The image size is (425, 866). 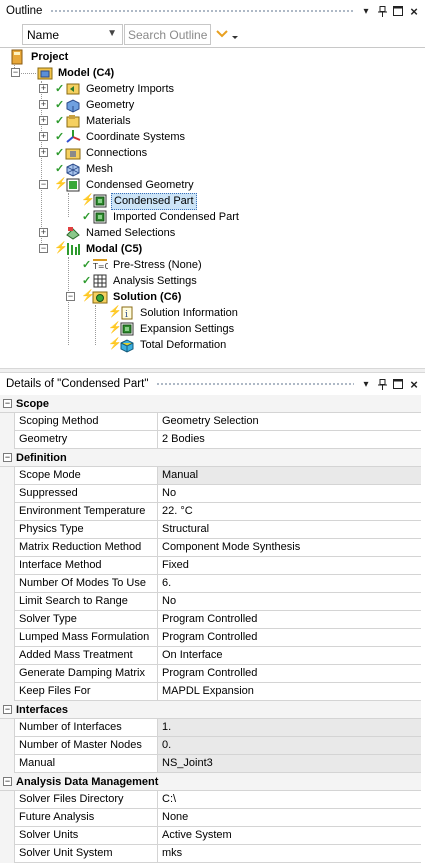 I want to click on property-row: Interface Method Fixed, so click(x=210, y=566).